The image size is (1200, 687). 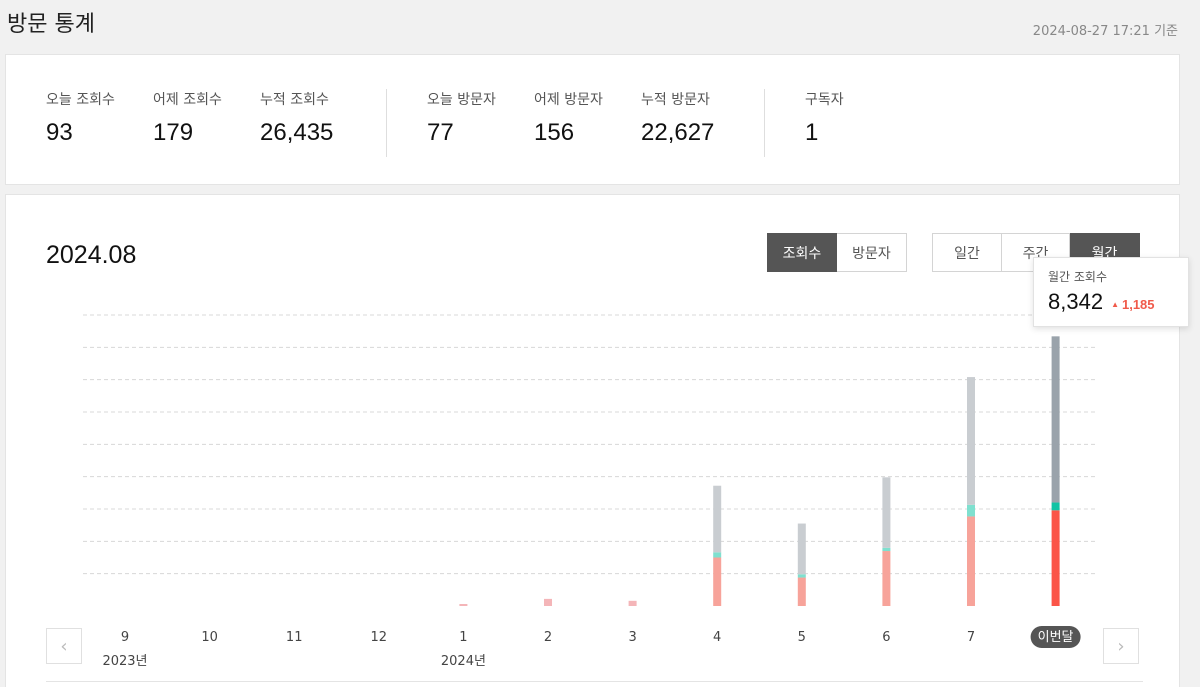 What do you see at coordinates (1111, 292) in the screenshot?
I see `bar-tooltip: 월간 조회수 8,342 1,185` at bounding box center [1111, 292].